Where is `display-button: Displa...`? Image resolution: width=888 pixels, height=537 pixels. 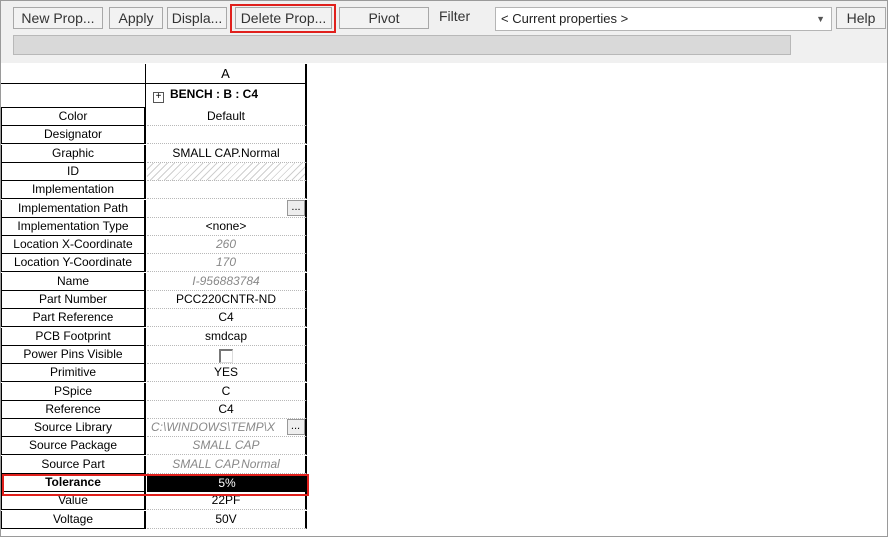
display-button: Displa... is located at coordinates (197, 18).